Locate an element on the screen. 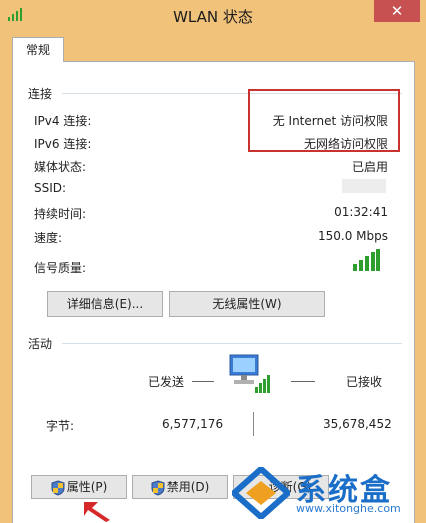 The height and width of the screenshot is (523, 426). title-bar: WLAN 状态 ✕ is located at coordinates (213, 16).